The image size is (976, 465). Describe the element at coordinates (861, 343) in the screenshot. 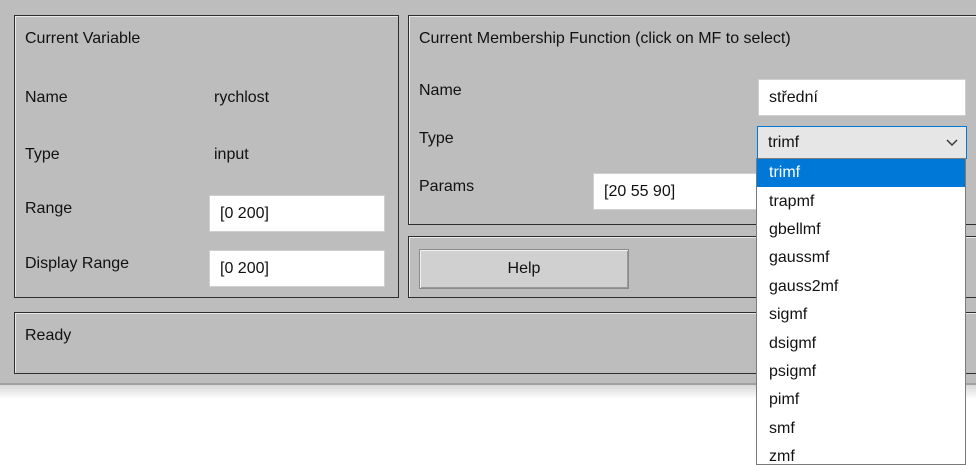

I see `dropdown-option-dsigmf: dsigmf` at that location.